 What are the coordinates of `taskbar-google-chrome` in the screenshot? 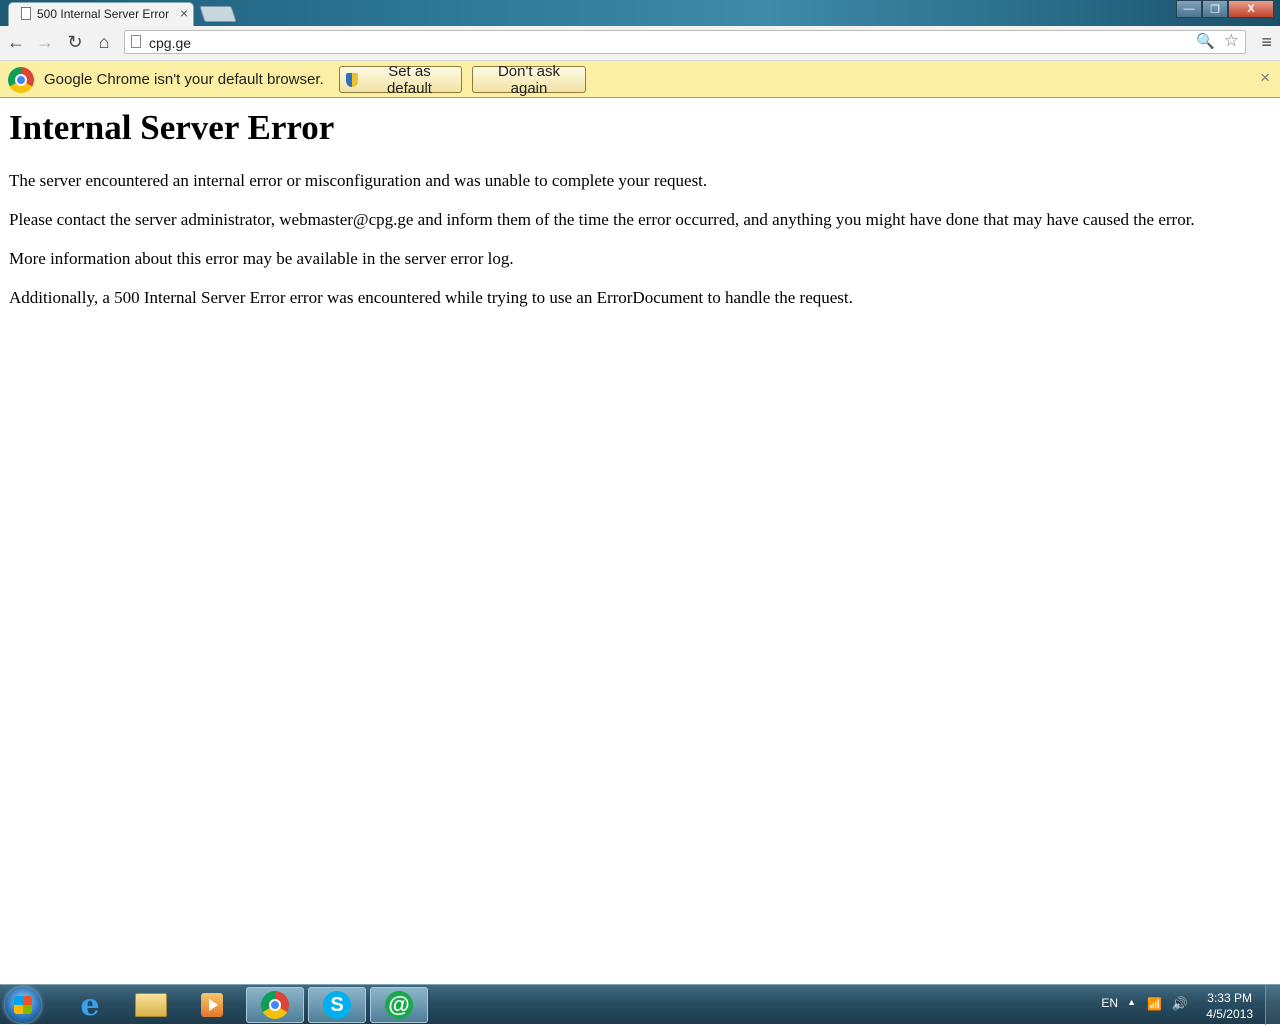 It's located at (275, 1005).